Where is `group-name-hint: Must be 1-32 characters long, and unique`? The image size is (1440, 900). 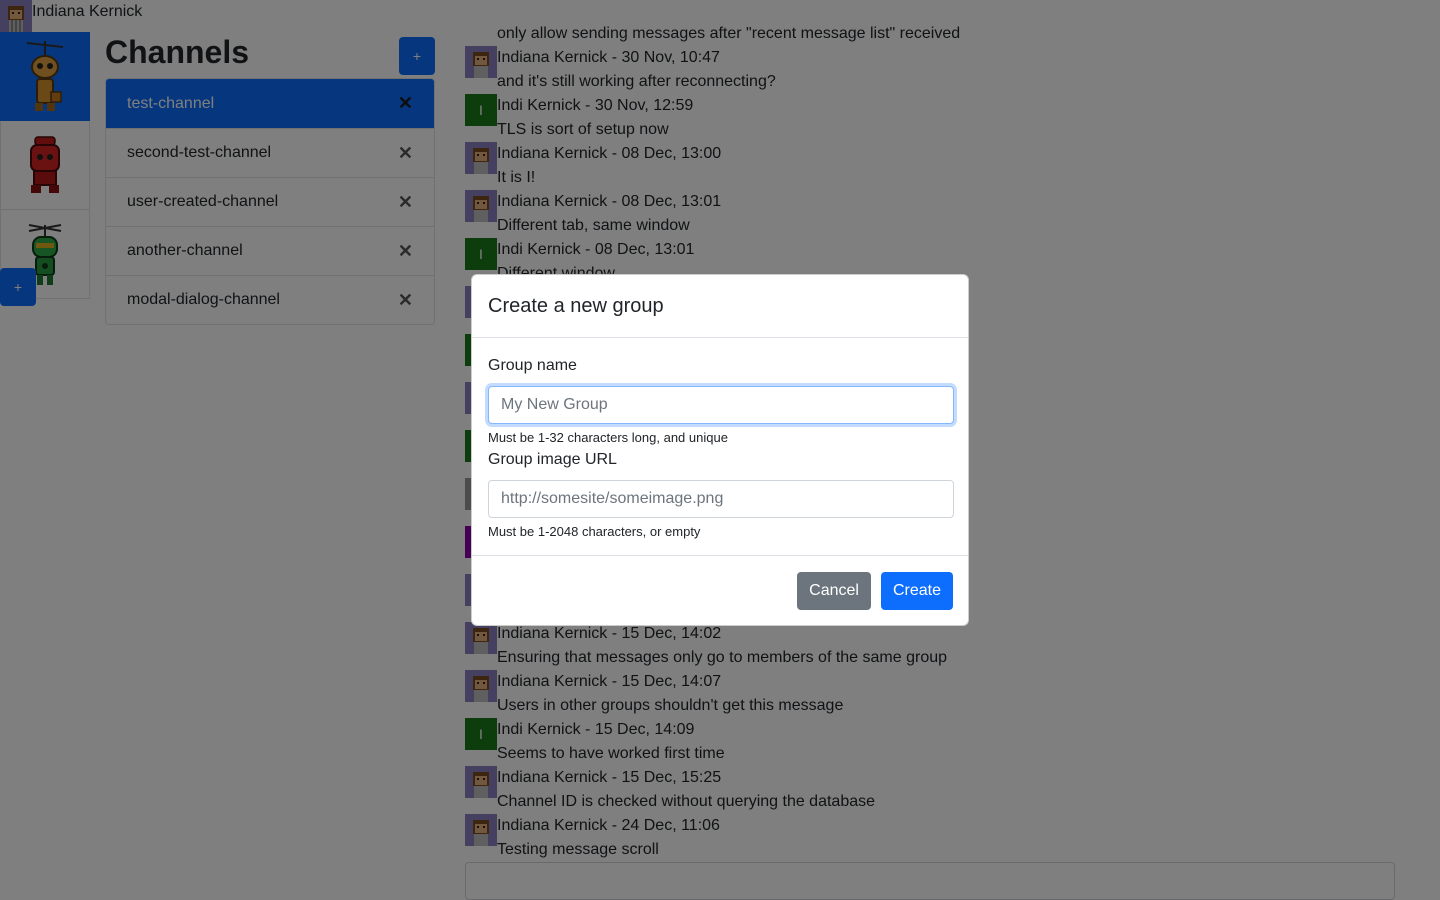 group-name-hint: Must be 1-32 characters long, and unique is located at coordinates (608, 437).